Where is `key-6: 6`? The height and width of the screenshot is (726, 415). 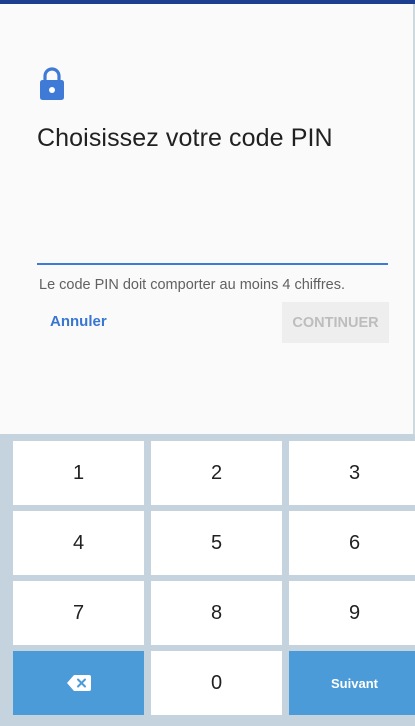
key-6: 6 is located at coordinates (352, 543).